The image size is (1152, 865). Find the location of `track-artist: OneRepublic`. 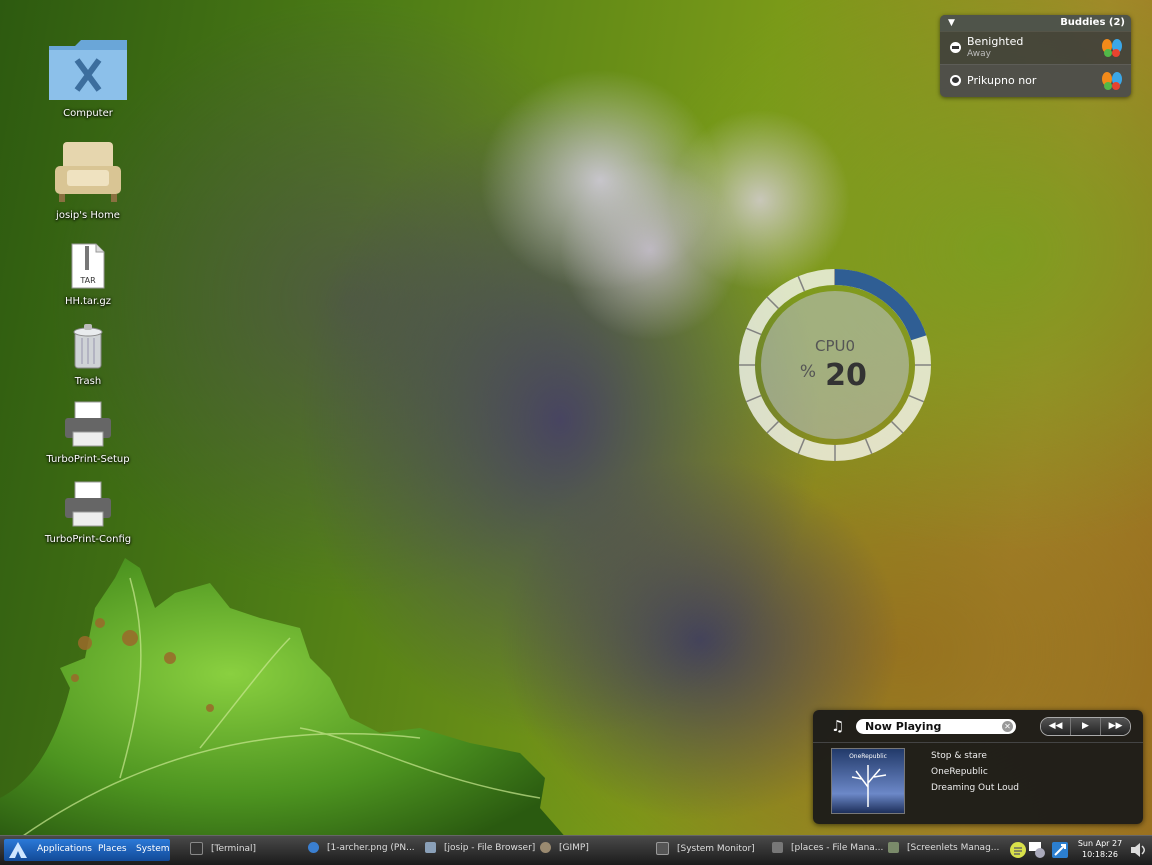

track-artist: OneRepublic is located at coordinates (959, 772).